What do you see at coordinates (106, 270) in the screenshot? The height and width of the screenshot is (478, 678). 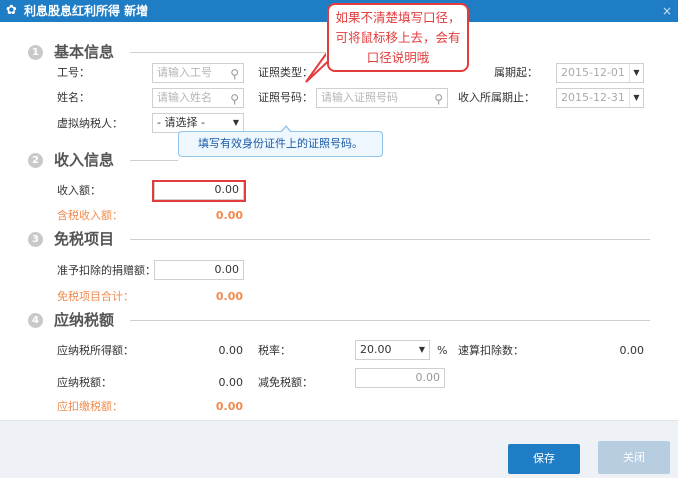 I see `donation-label: 准予扣除的捐赠额：` at bounding box center [106, 270].